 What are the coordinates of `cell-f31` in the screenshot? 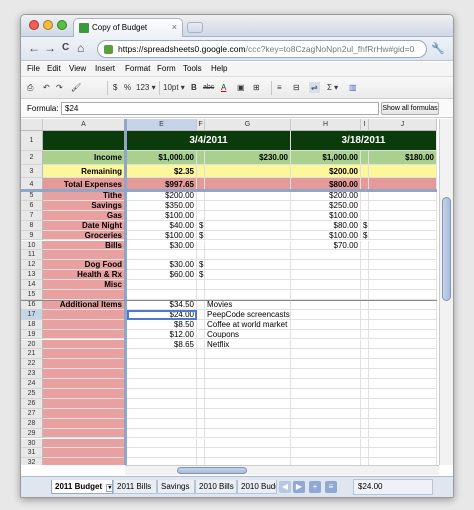 It's located at (201, 453).